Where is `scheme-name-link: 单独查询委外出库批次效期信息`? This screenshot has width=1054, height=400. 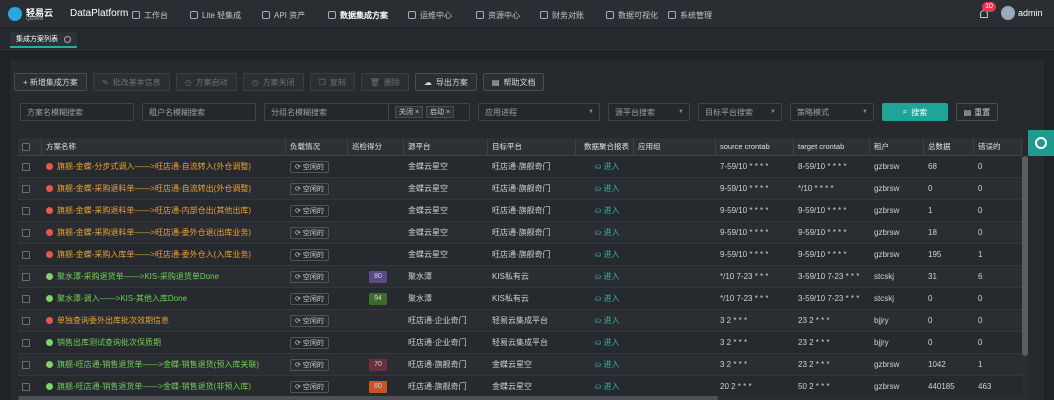 scheme-name-link: 单独查询委外出库批次效期信息 is located at coordinates (113, 320).